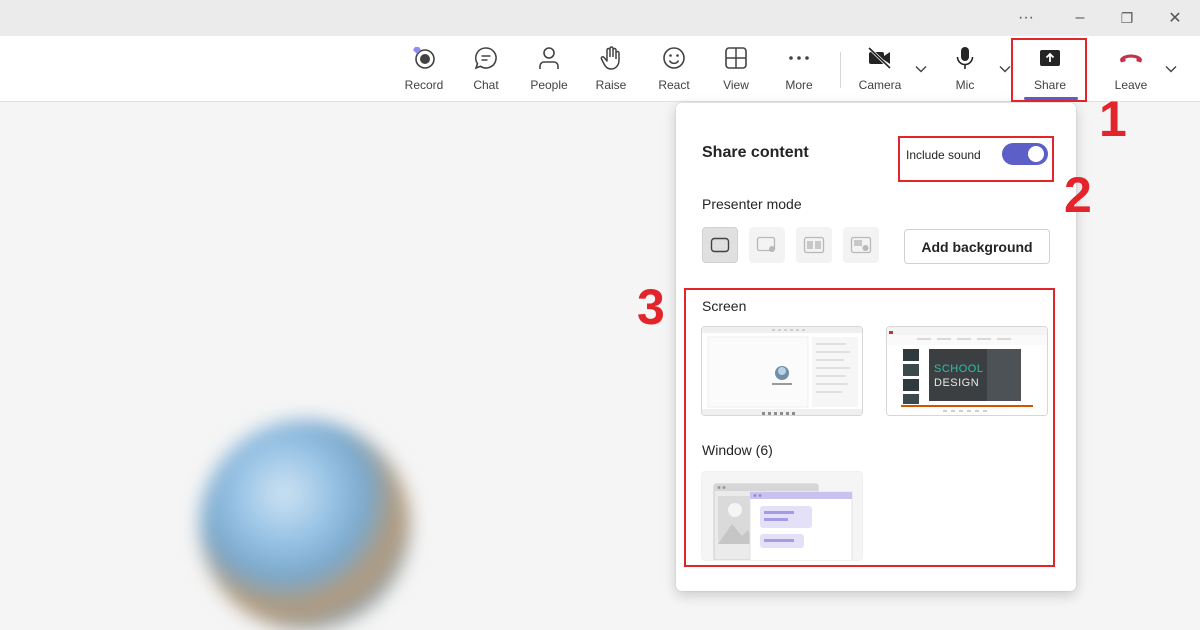 The width and height of the screenshot is (1200, 630). I want to click on react-label: React, so click(674, 85).